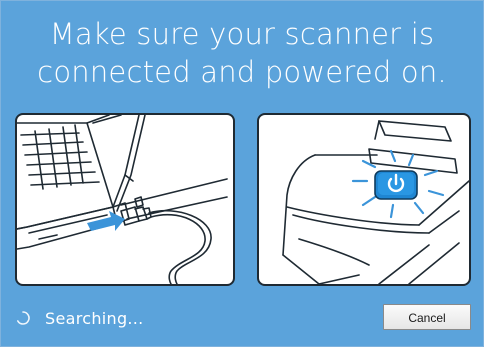 The image size is (484, 347). Describe the element at coordinates (242, 72) in the screenshot. I see `headline-line-2: connected and powered on.` at that location.